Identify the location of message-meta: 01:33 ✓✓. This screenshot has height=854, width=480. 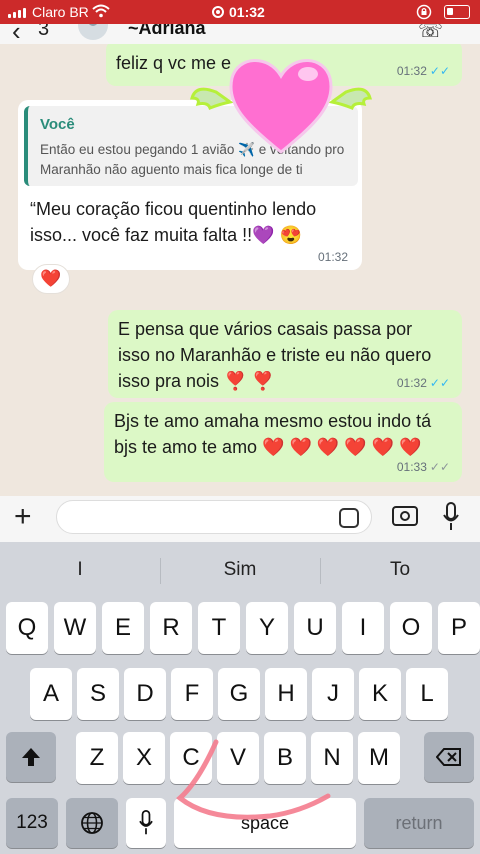
(423, 467).